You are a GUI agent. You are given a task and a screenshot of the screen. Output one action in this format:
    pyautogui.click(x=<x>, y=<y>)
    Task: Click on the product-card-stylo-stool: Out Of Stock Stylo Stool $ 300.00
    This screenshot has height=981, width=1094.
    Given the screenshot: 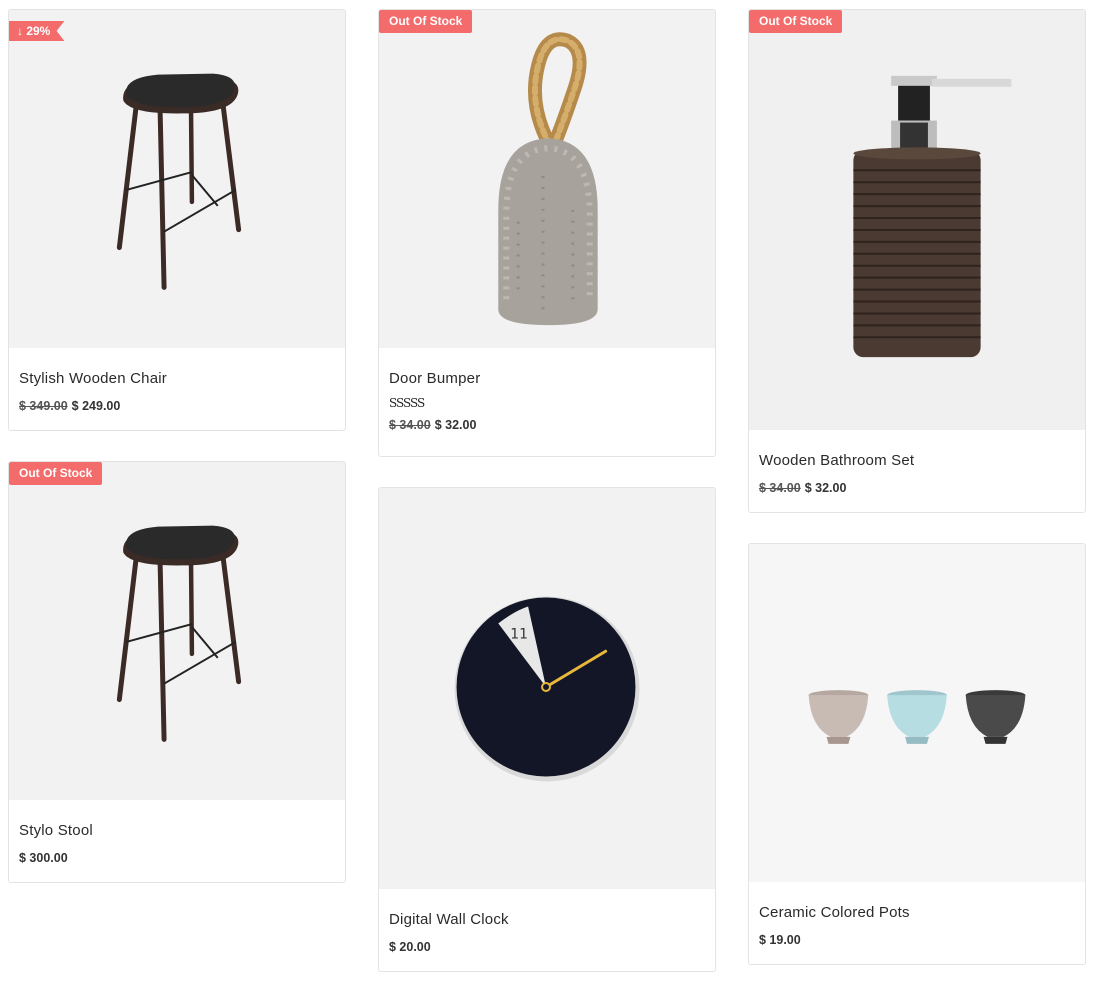 What is the action you would take?
    pyautogui.click(x=177, y=672)
    